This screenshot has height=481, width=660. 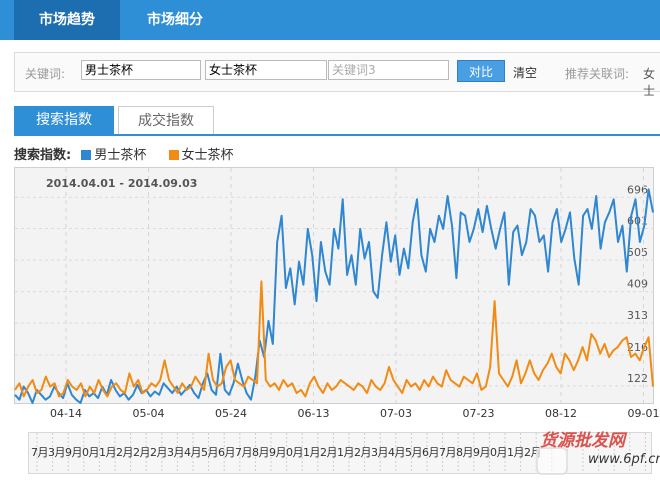 I want to click on chart-legend: 搜索指数: 男士茶杯 女士茶杯, so click(x=124, y=153).